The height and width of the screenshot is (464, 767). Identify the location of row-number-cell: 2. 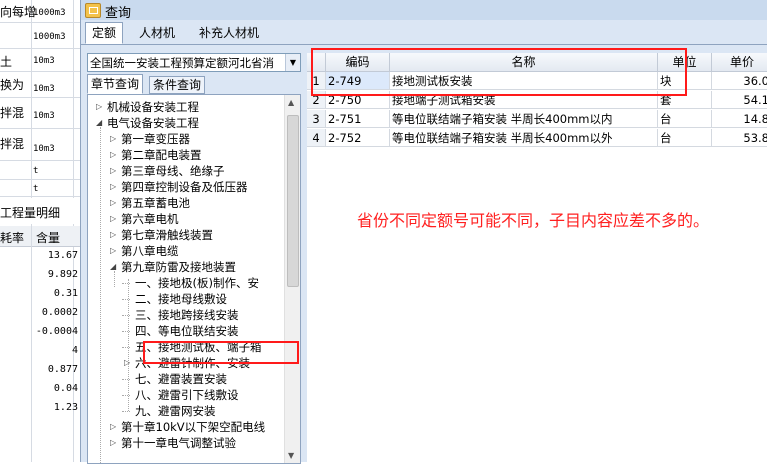
(316, 100).